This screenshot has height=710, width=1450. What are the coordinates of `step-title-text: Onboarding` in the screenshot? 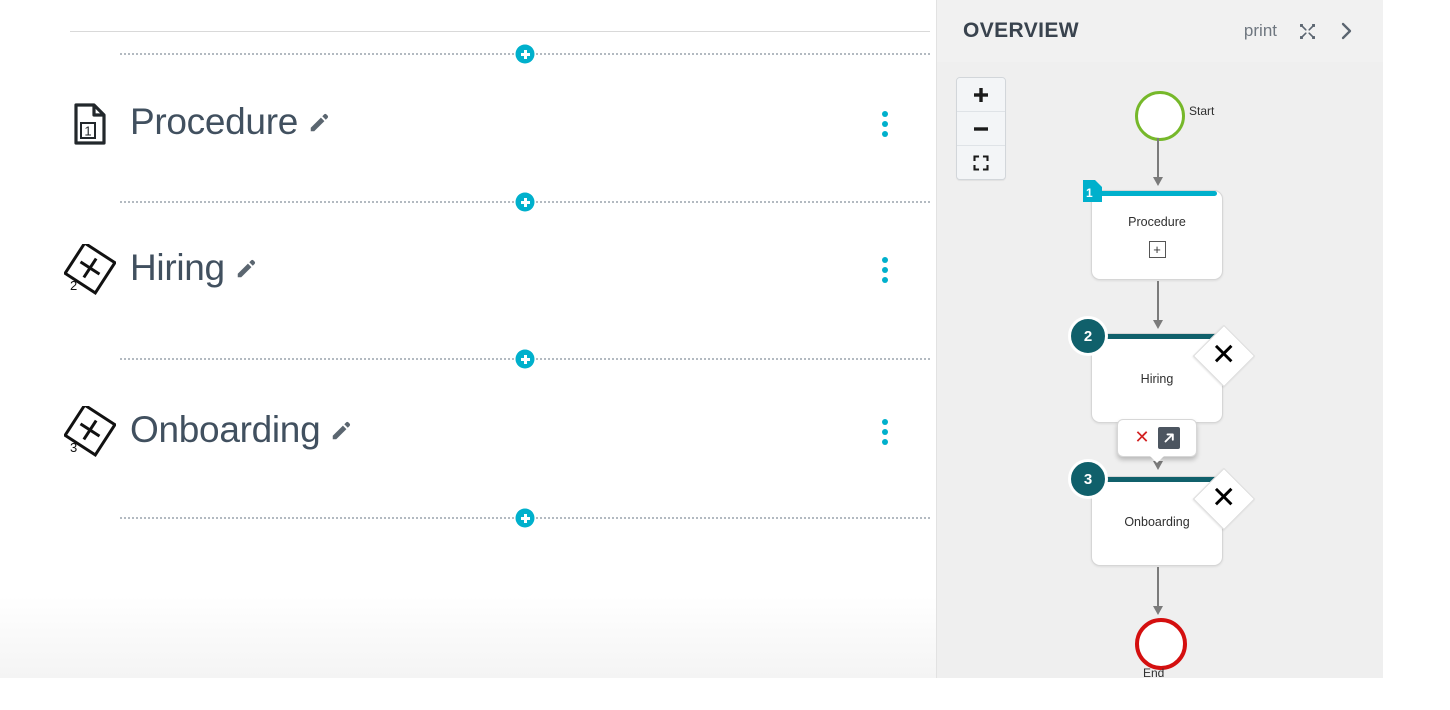 It's located at (225, 429).